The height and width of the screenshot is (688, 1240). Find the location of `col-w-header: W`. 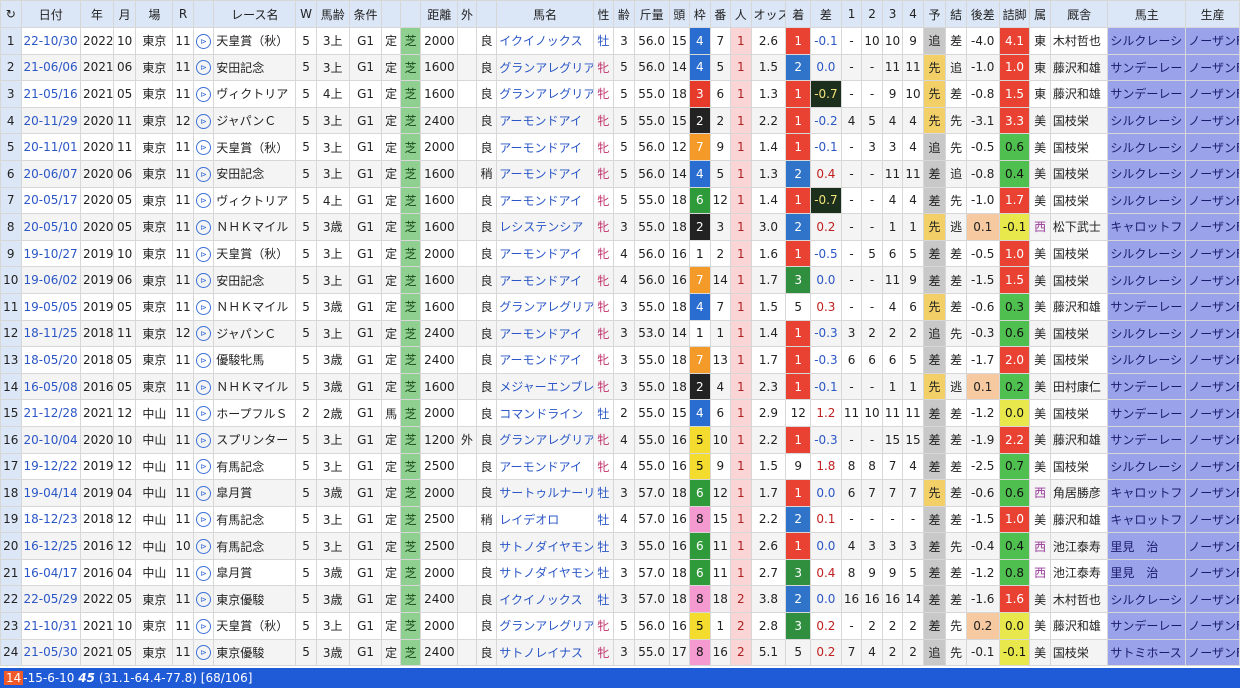

col-w-header: W is located at coordinates (306, 14).